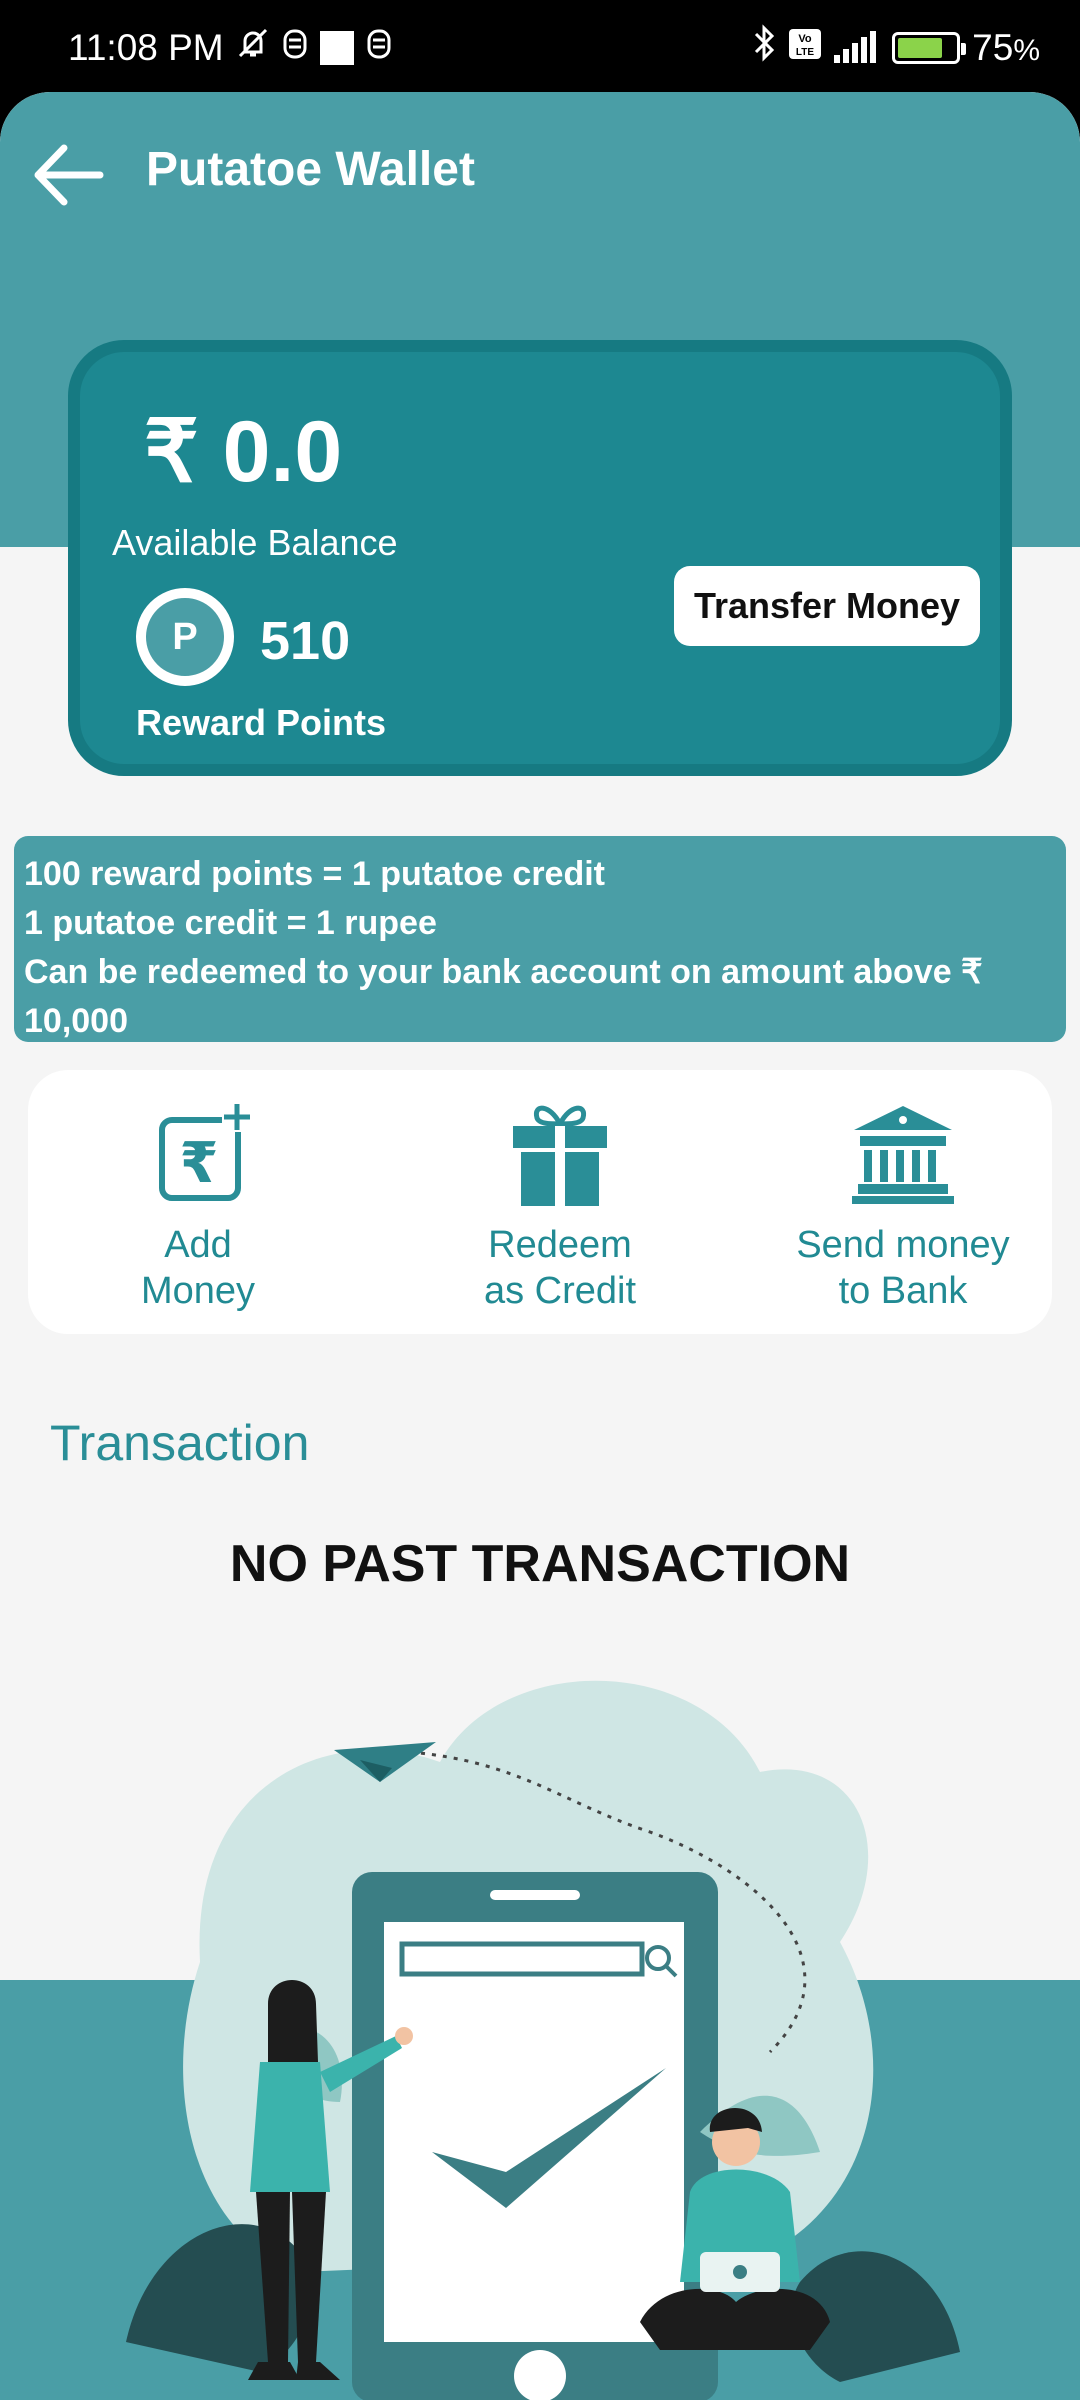 The width and height of the screenshot is (1080, 2400). I want to click on battery-icon, so click(929, 47).